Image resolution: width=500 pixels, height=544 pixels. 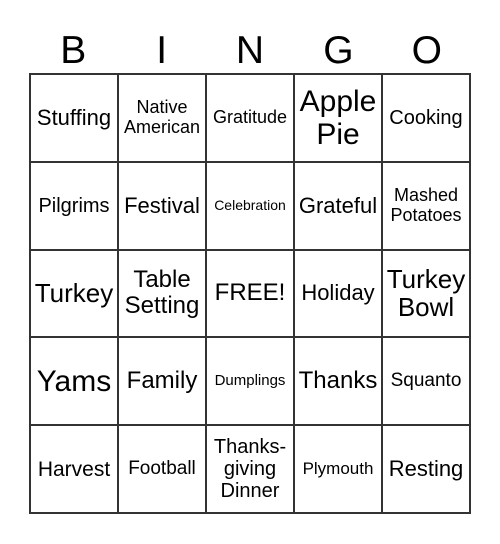 I want to click on bingo-cell: Gratitude, so click(x=250, y=118).